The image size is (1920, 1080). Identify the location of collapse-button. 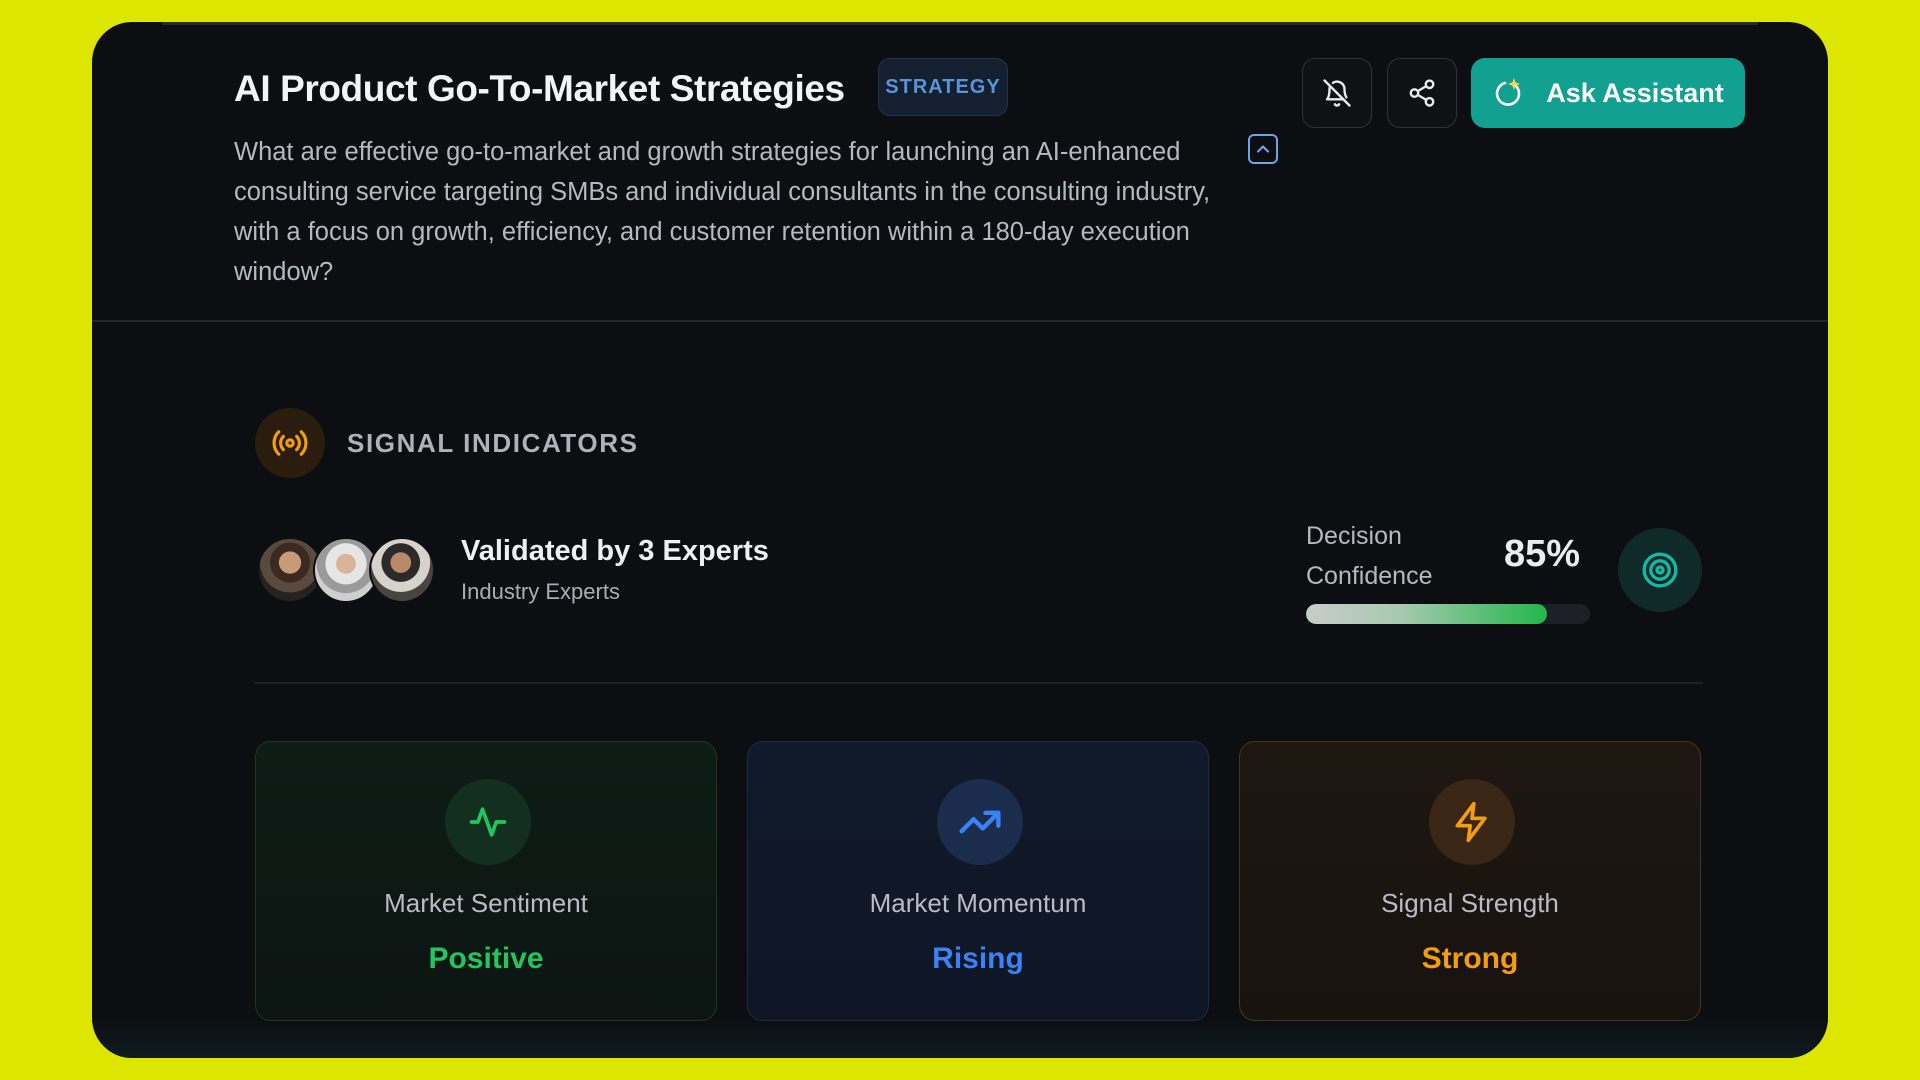
(1263, 149).